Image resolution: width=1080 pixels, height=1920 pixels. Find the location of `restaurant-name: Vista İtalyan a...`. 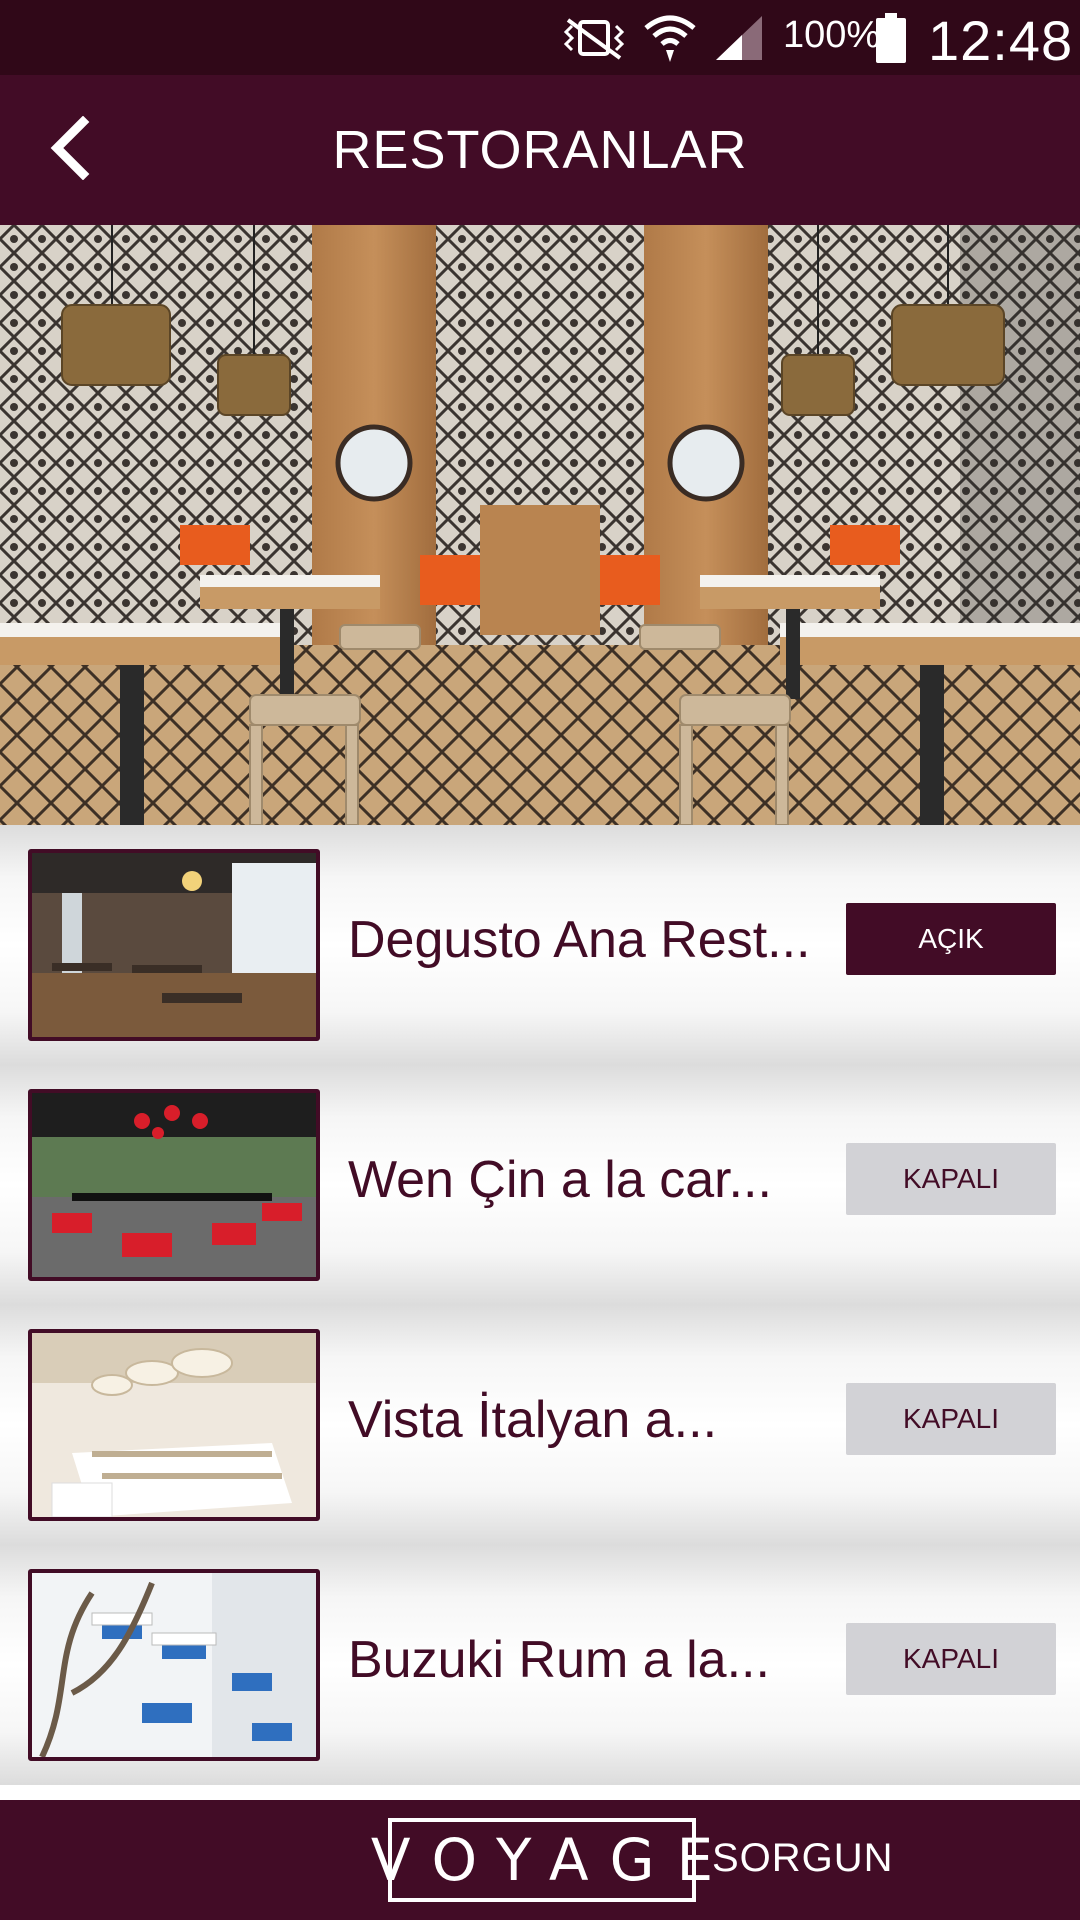

restaurant-name: Vista İtalyan a... is located at coordinates (533, 1420).